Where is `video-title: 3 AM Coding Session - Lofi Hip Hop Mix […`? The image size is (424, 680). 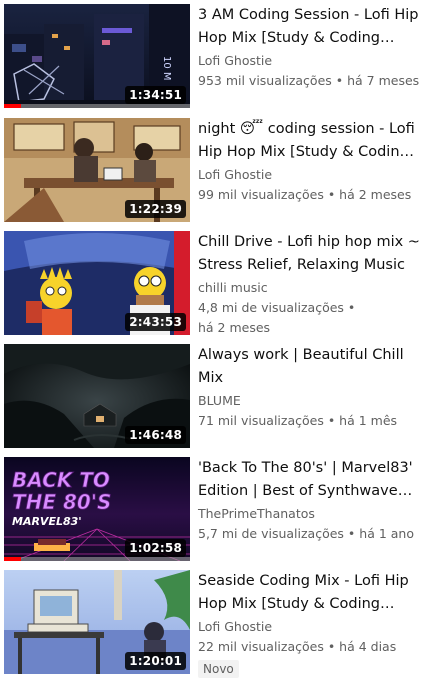 video-title: 3 AM Coding Session - Lofi Hip Hop Mix [… is located at coordinates (309, 26).